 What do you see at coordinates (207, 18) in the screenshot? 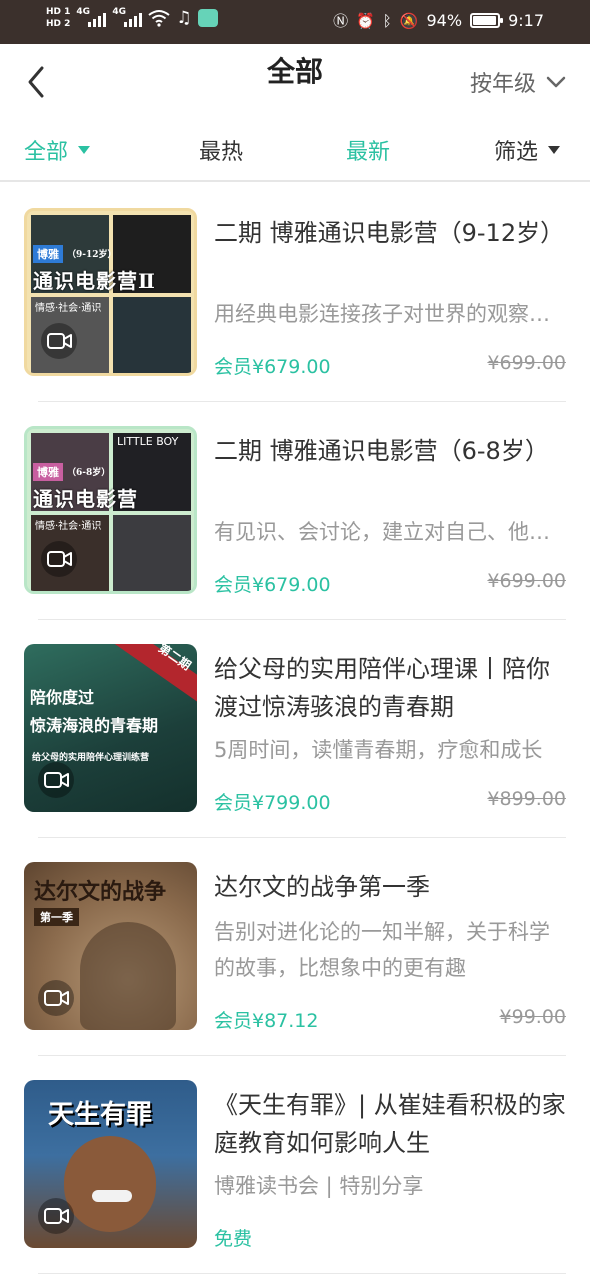
I see `app-notification-icon` at bounding box center [207, 18].